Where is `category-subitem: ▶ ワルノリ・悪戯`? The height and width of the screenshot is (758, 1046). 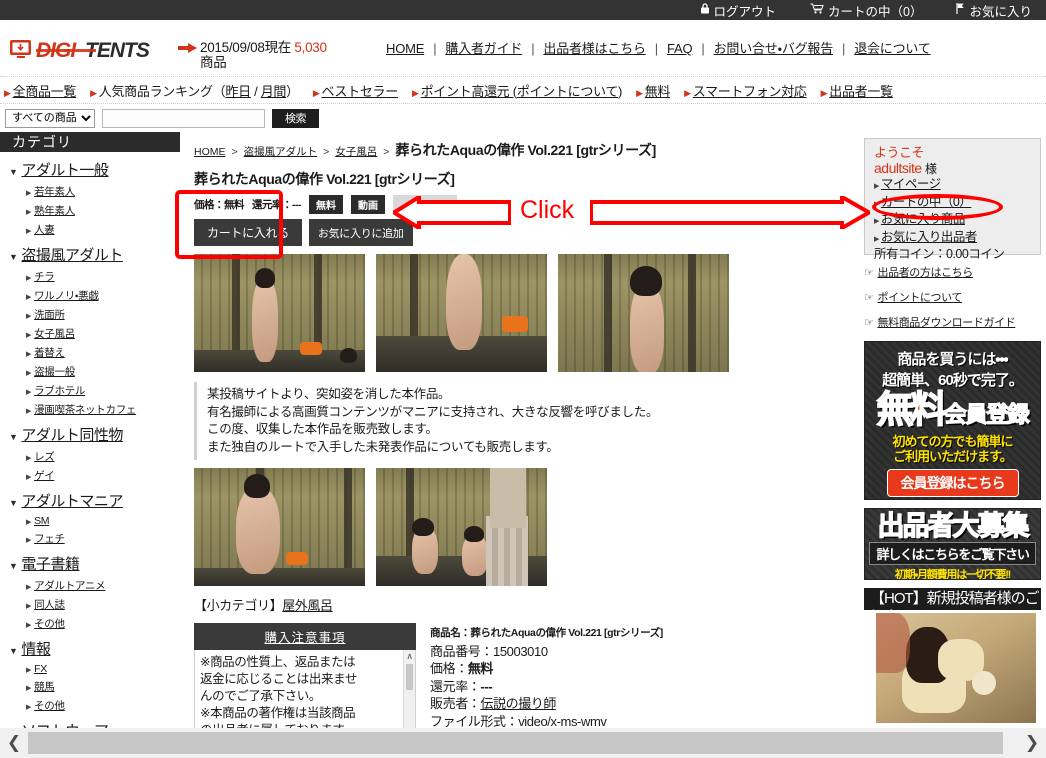
category-subitem: ▶ ワルノリ・悪戯 is located at coordinates (90, 295).